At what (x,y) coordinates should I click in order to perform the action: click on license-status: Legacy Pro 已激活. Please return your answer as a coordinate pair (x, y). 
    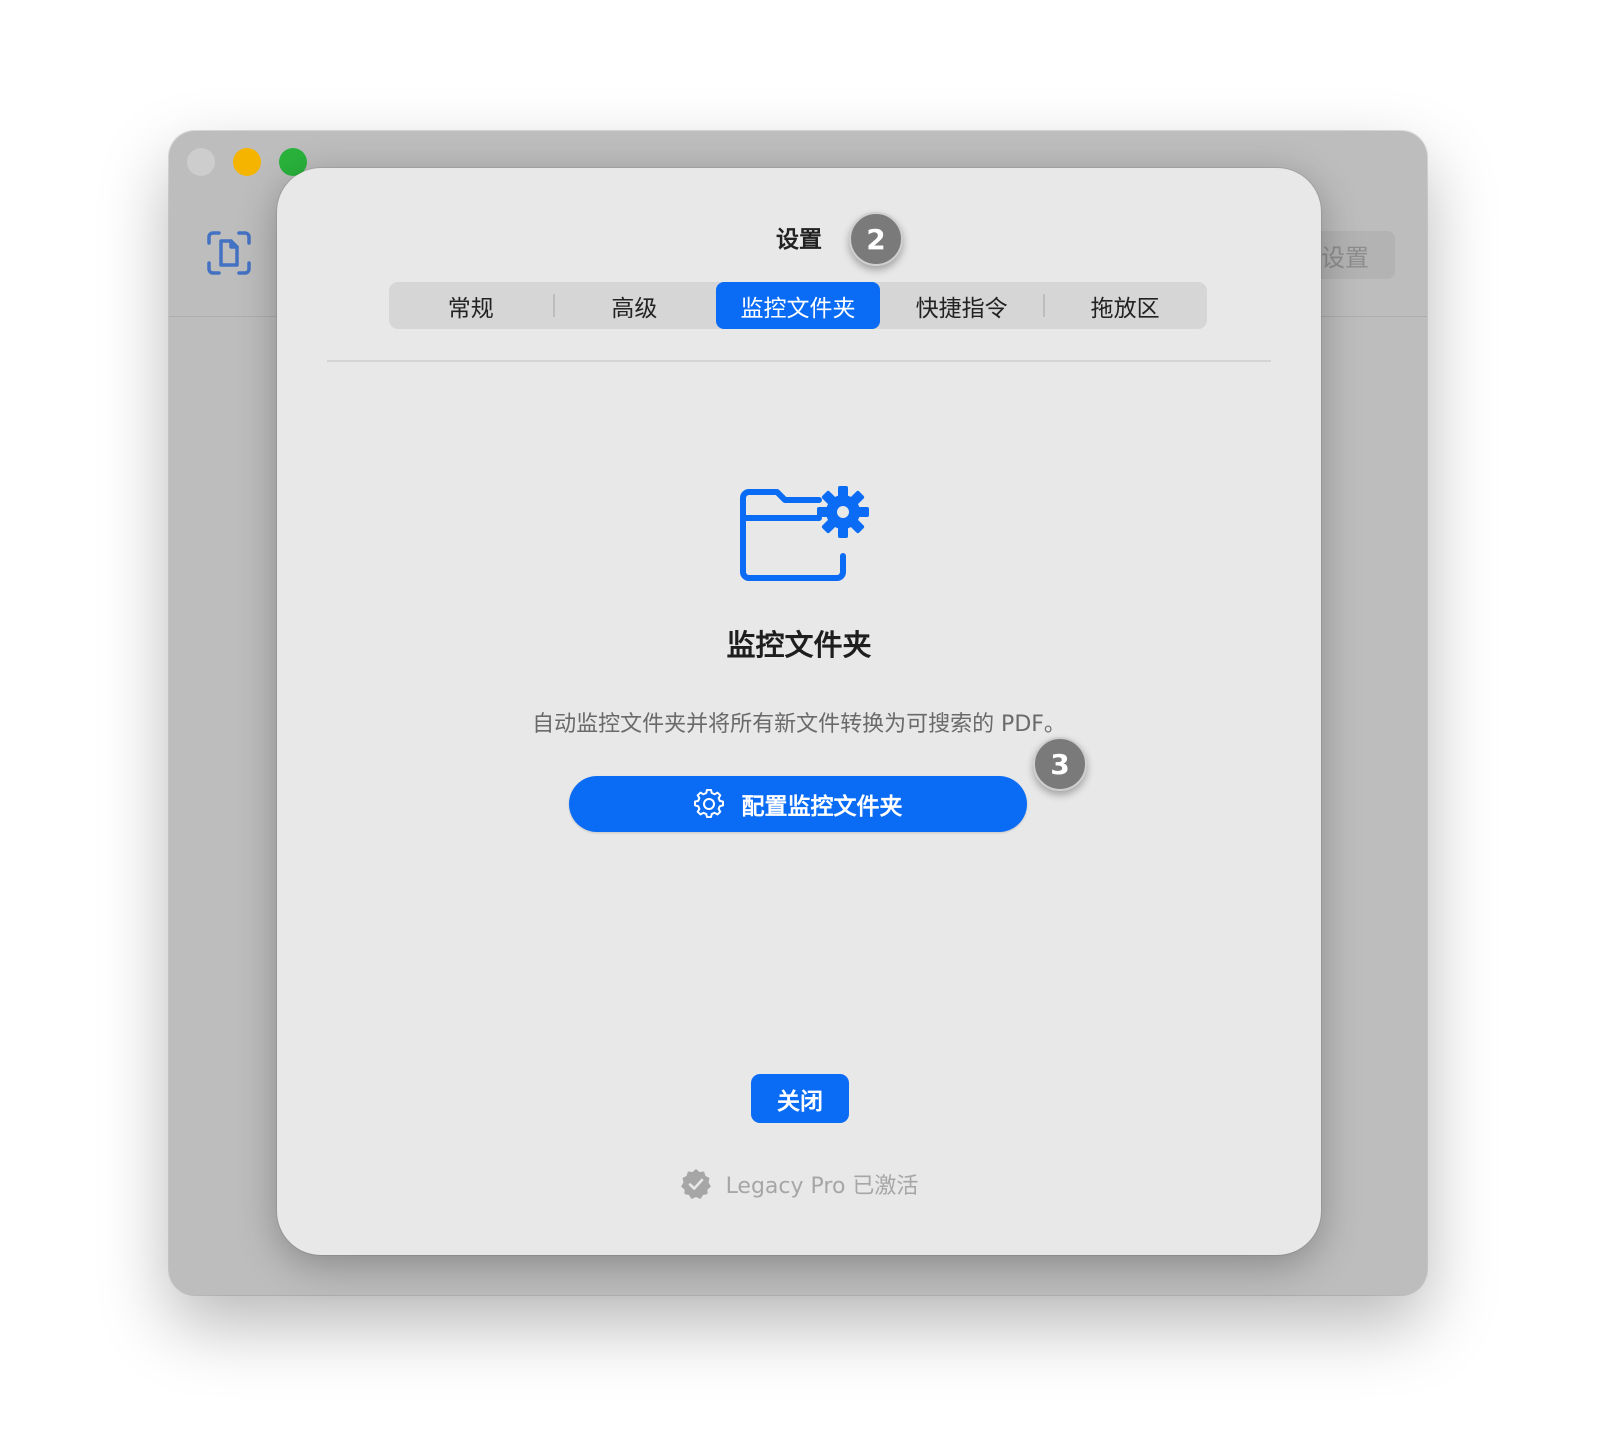
    Looking at the image, I should click on (799, 1184).